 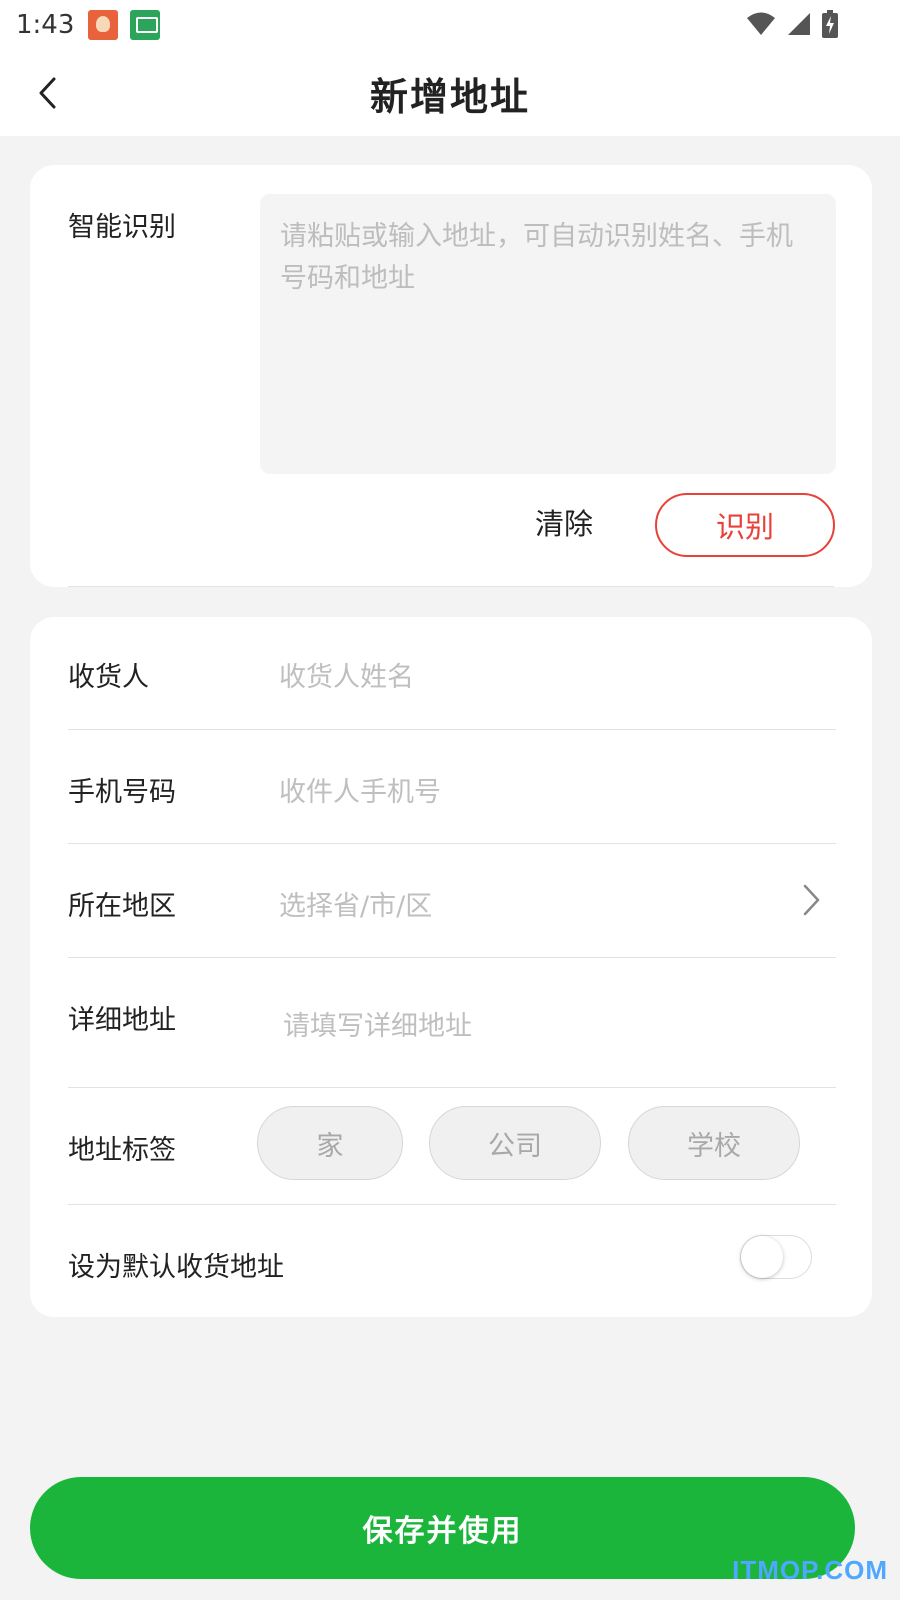 I want to click on recipient-name-input: 收货人姓名, so click(x=346, y=674).